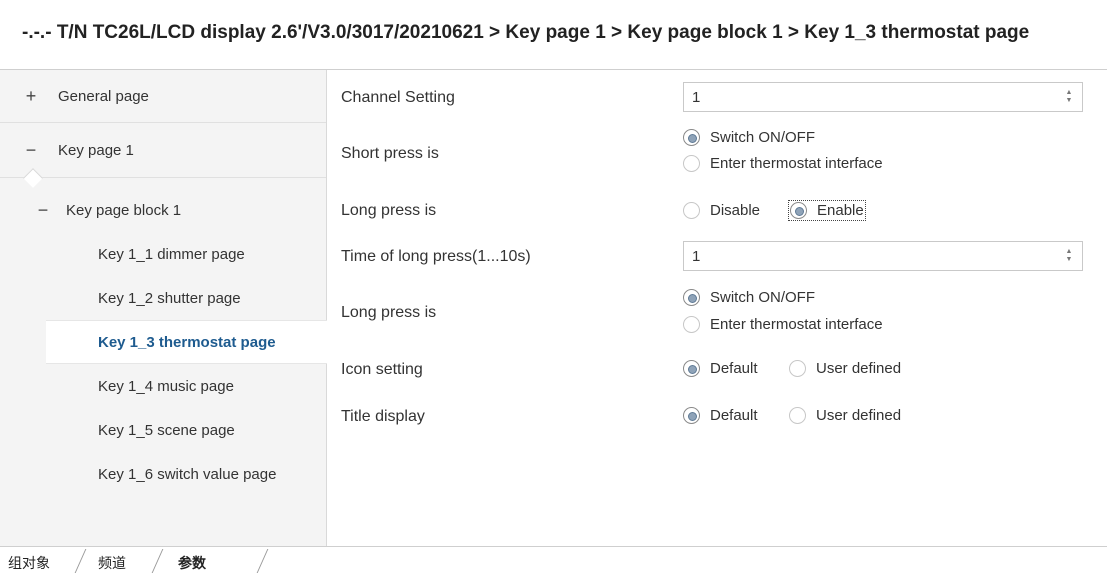  What do you see at coordinates (553, 559) in the screenshot?
I see `bottom-tab-bar: 组对象 频道 参数` at bounding box center [553, 559].